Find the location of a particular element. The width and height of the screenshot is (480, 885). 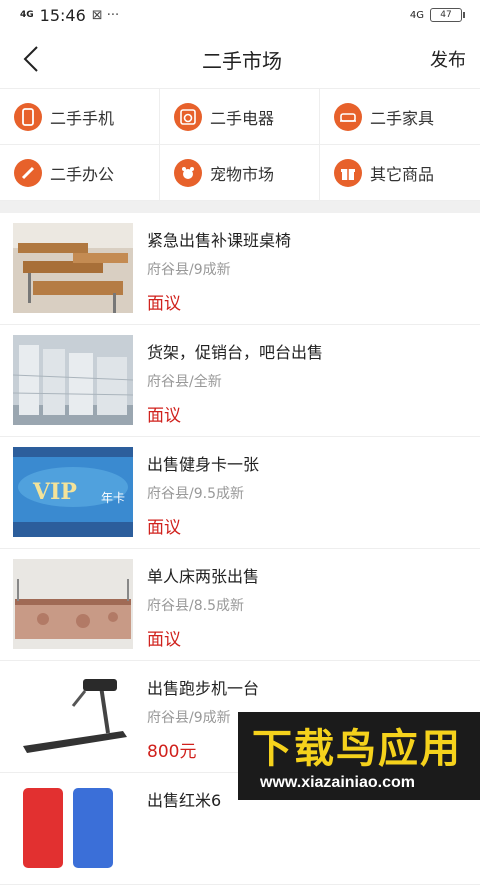

watermark-overlay: 下载鸟应用 www.xiazainiao.com is located at coordinates (359, 756).